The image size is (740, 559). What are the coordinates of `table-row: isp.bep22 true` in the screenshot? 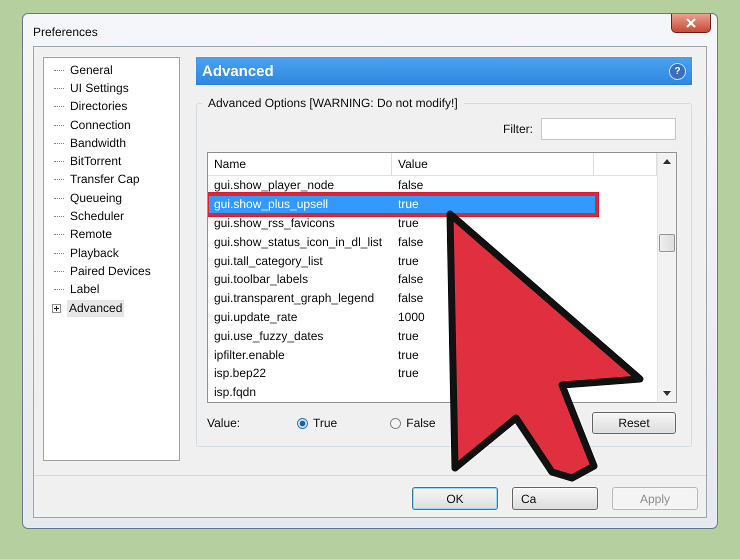 It's located at (432, 373).